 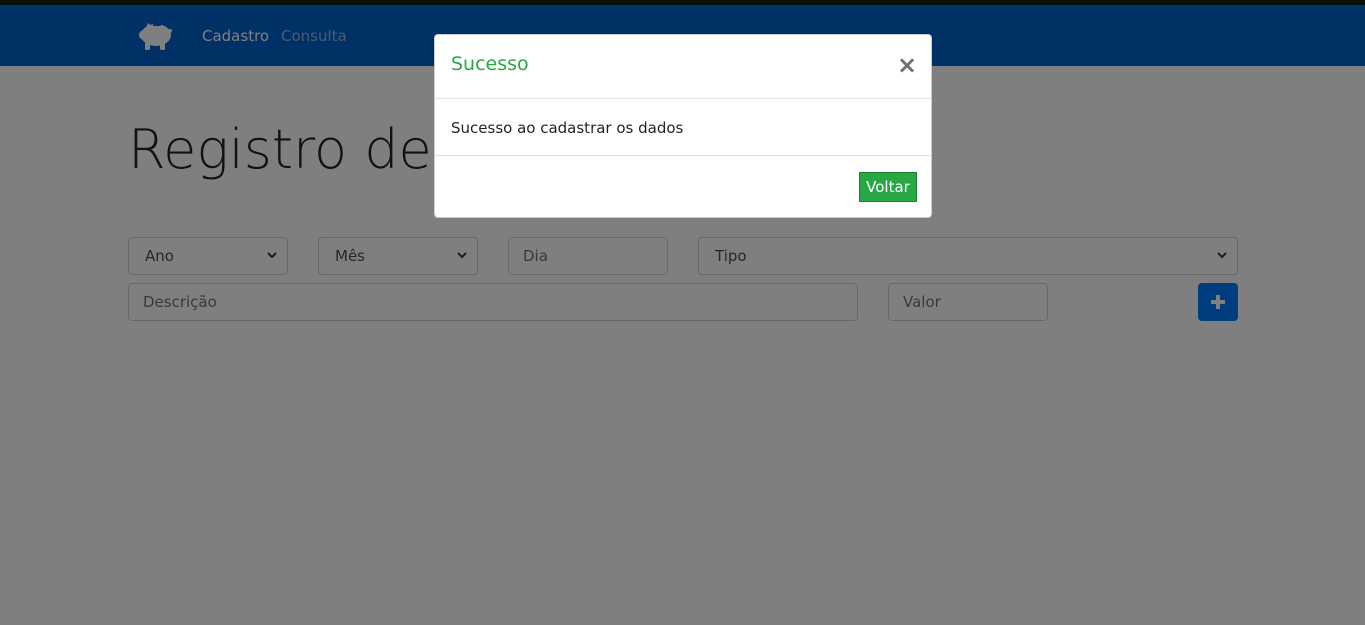 I want to click on close-icon: ×, so click(x=907, y=65).